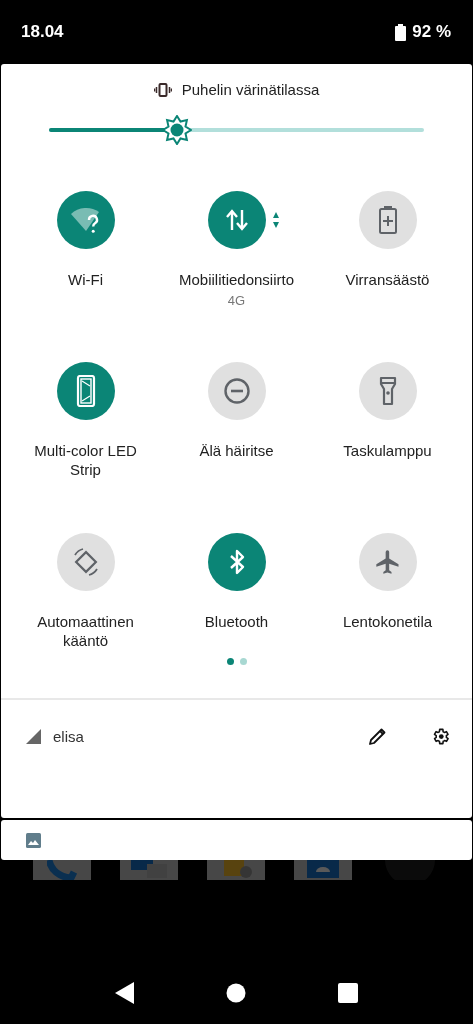 Image resolution: width=473 pixels, height=1024 pixels. I want to click on phone-frame-icon, so click(85, 391).